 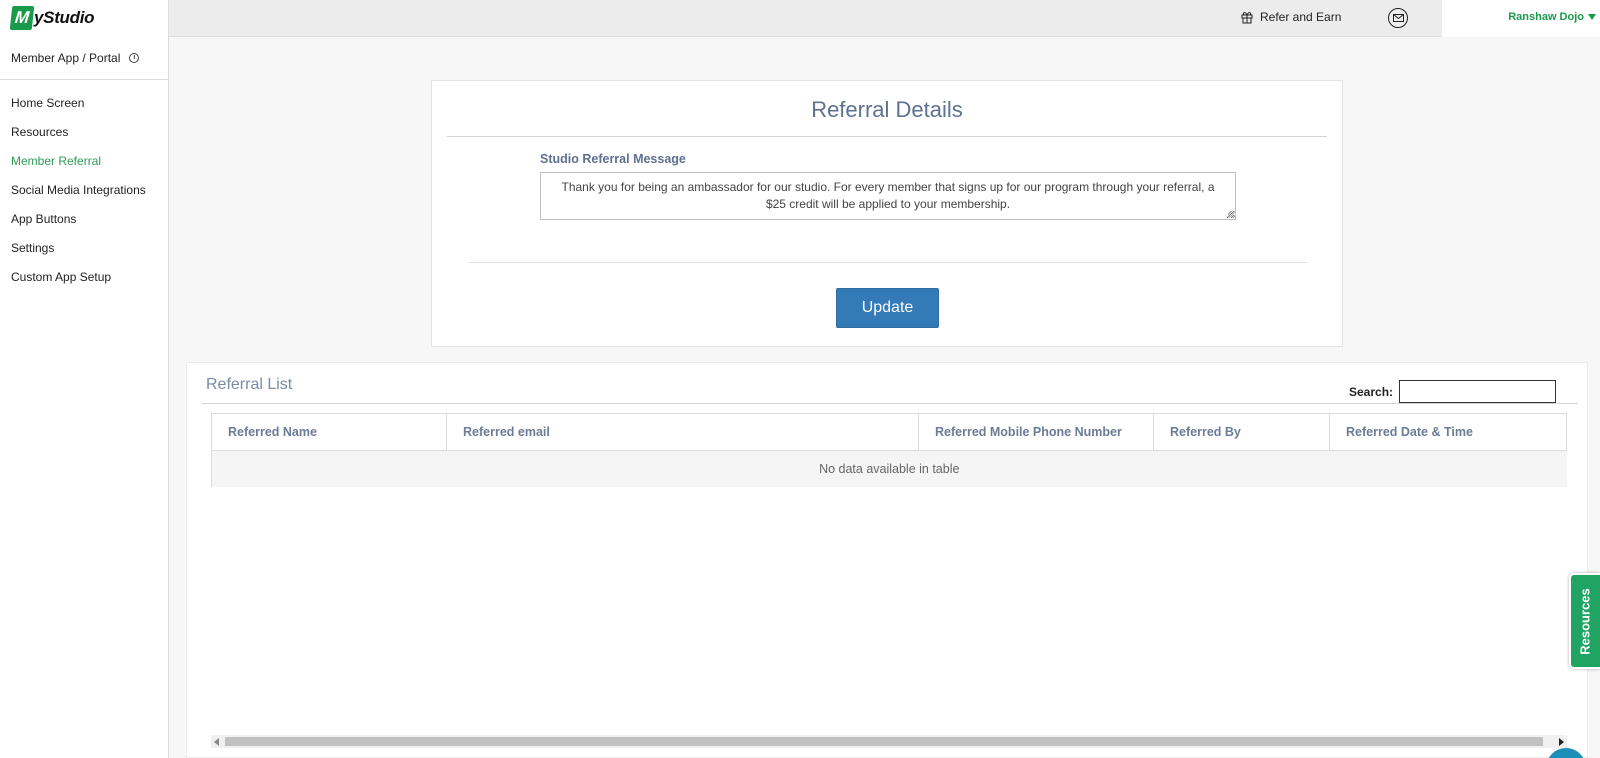 What do you see at coordinates (1241, 432) in the screenshot?
I see `column-header-referred-by: Referred By` at bounding box center [1241, 432].